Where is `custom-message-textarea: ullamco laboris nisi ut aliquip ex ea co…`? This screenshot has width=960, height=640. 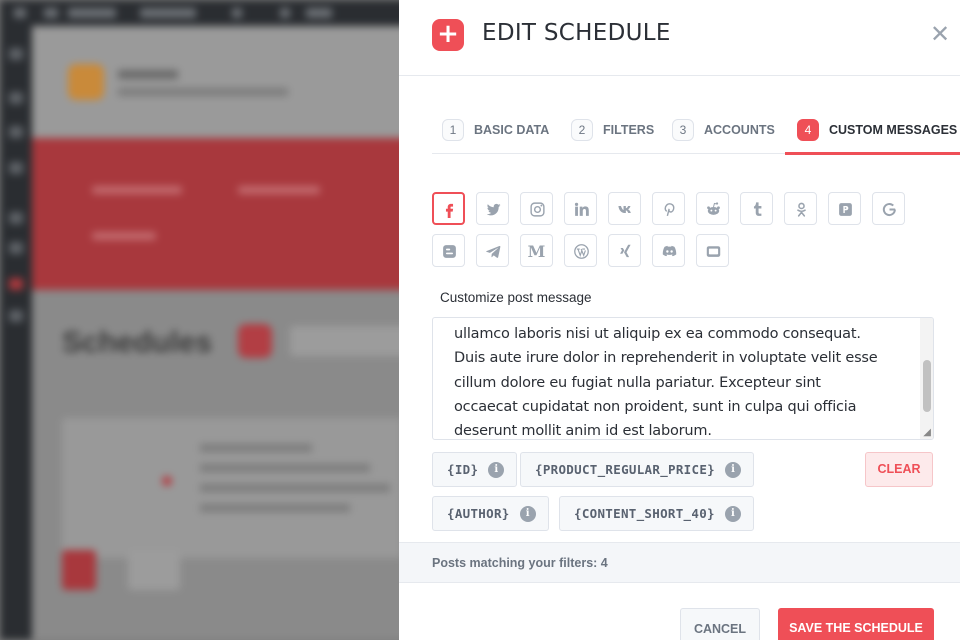
custom-message-textarea: ullamco laboris nisi ut aliquip ex ea co… is located at coordinates (683, 378).